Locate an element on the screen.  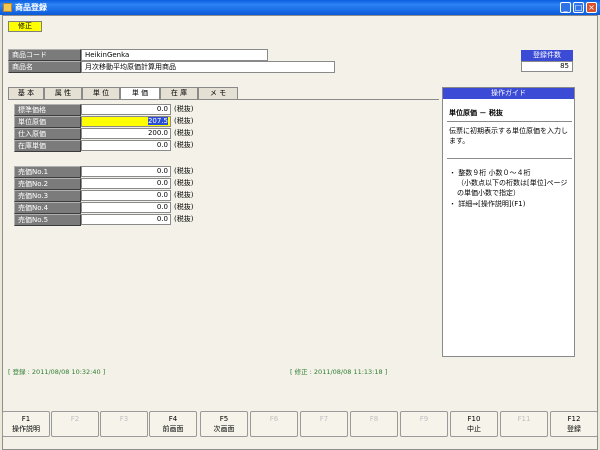
window-title: 商品登録 is located at coordinates (31, 7).